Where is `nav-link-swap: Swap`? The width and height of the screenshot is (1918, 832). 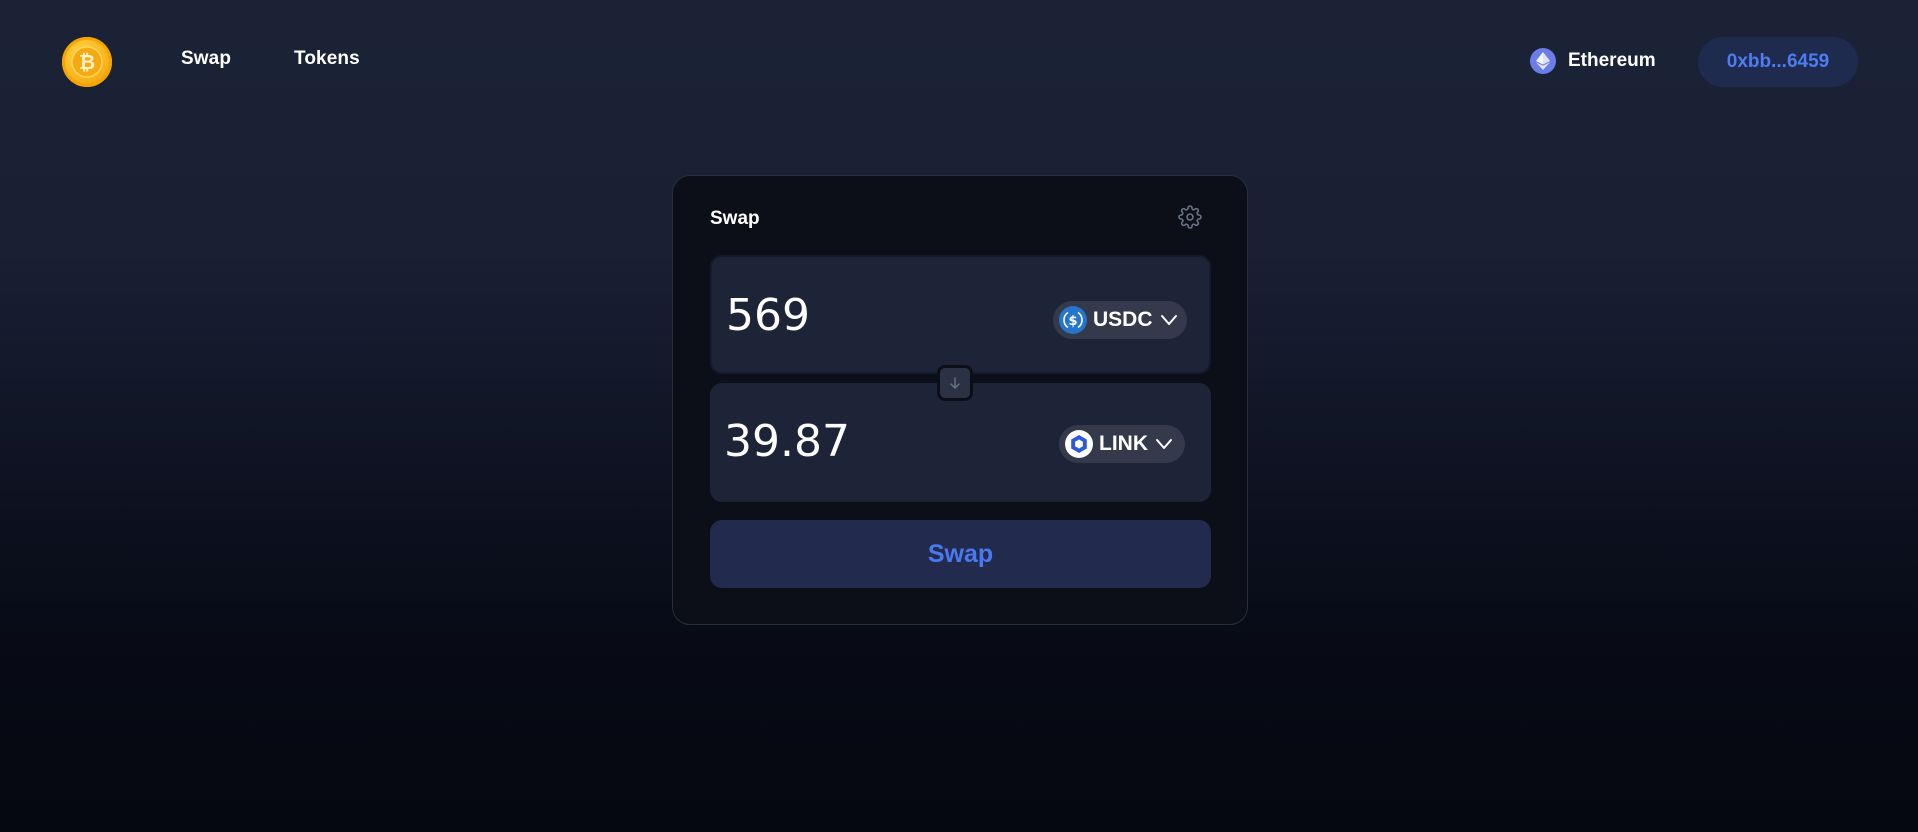 nav-link-swap: Swap is located at coordinates (206, 59).